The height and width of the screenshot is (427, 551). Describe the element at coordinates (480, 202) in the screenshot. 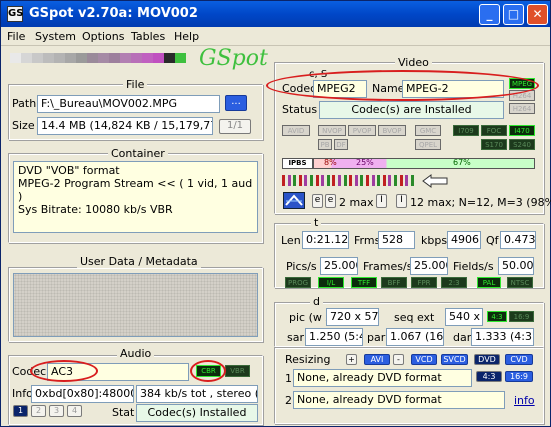

I see `refs-label: 12 max; N=12, M=3 (98%` at that location.